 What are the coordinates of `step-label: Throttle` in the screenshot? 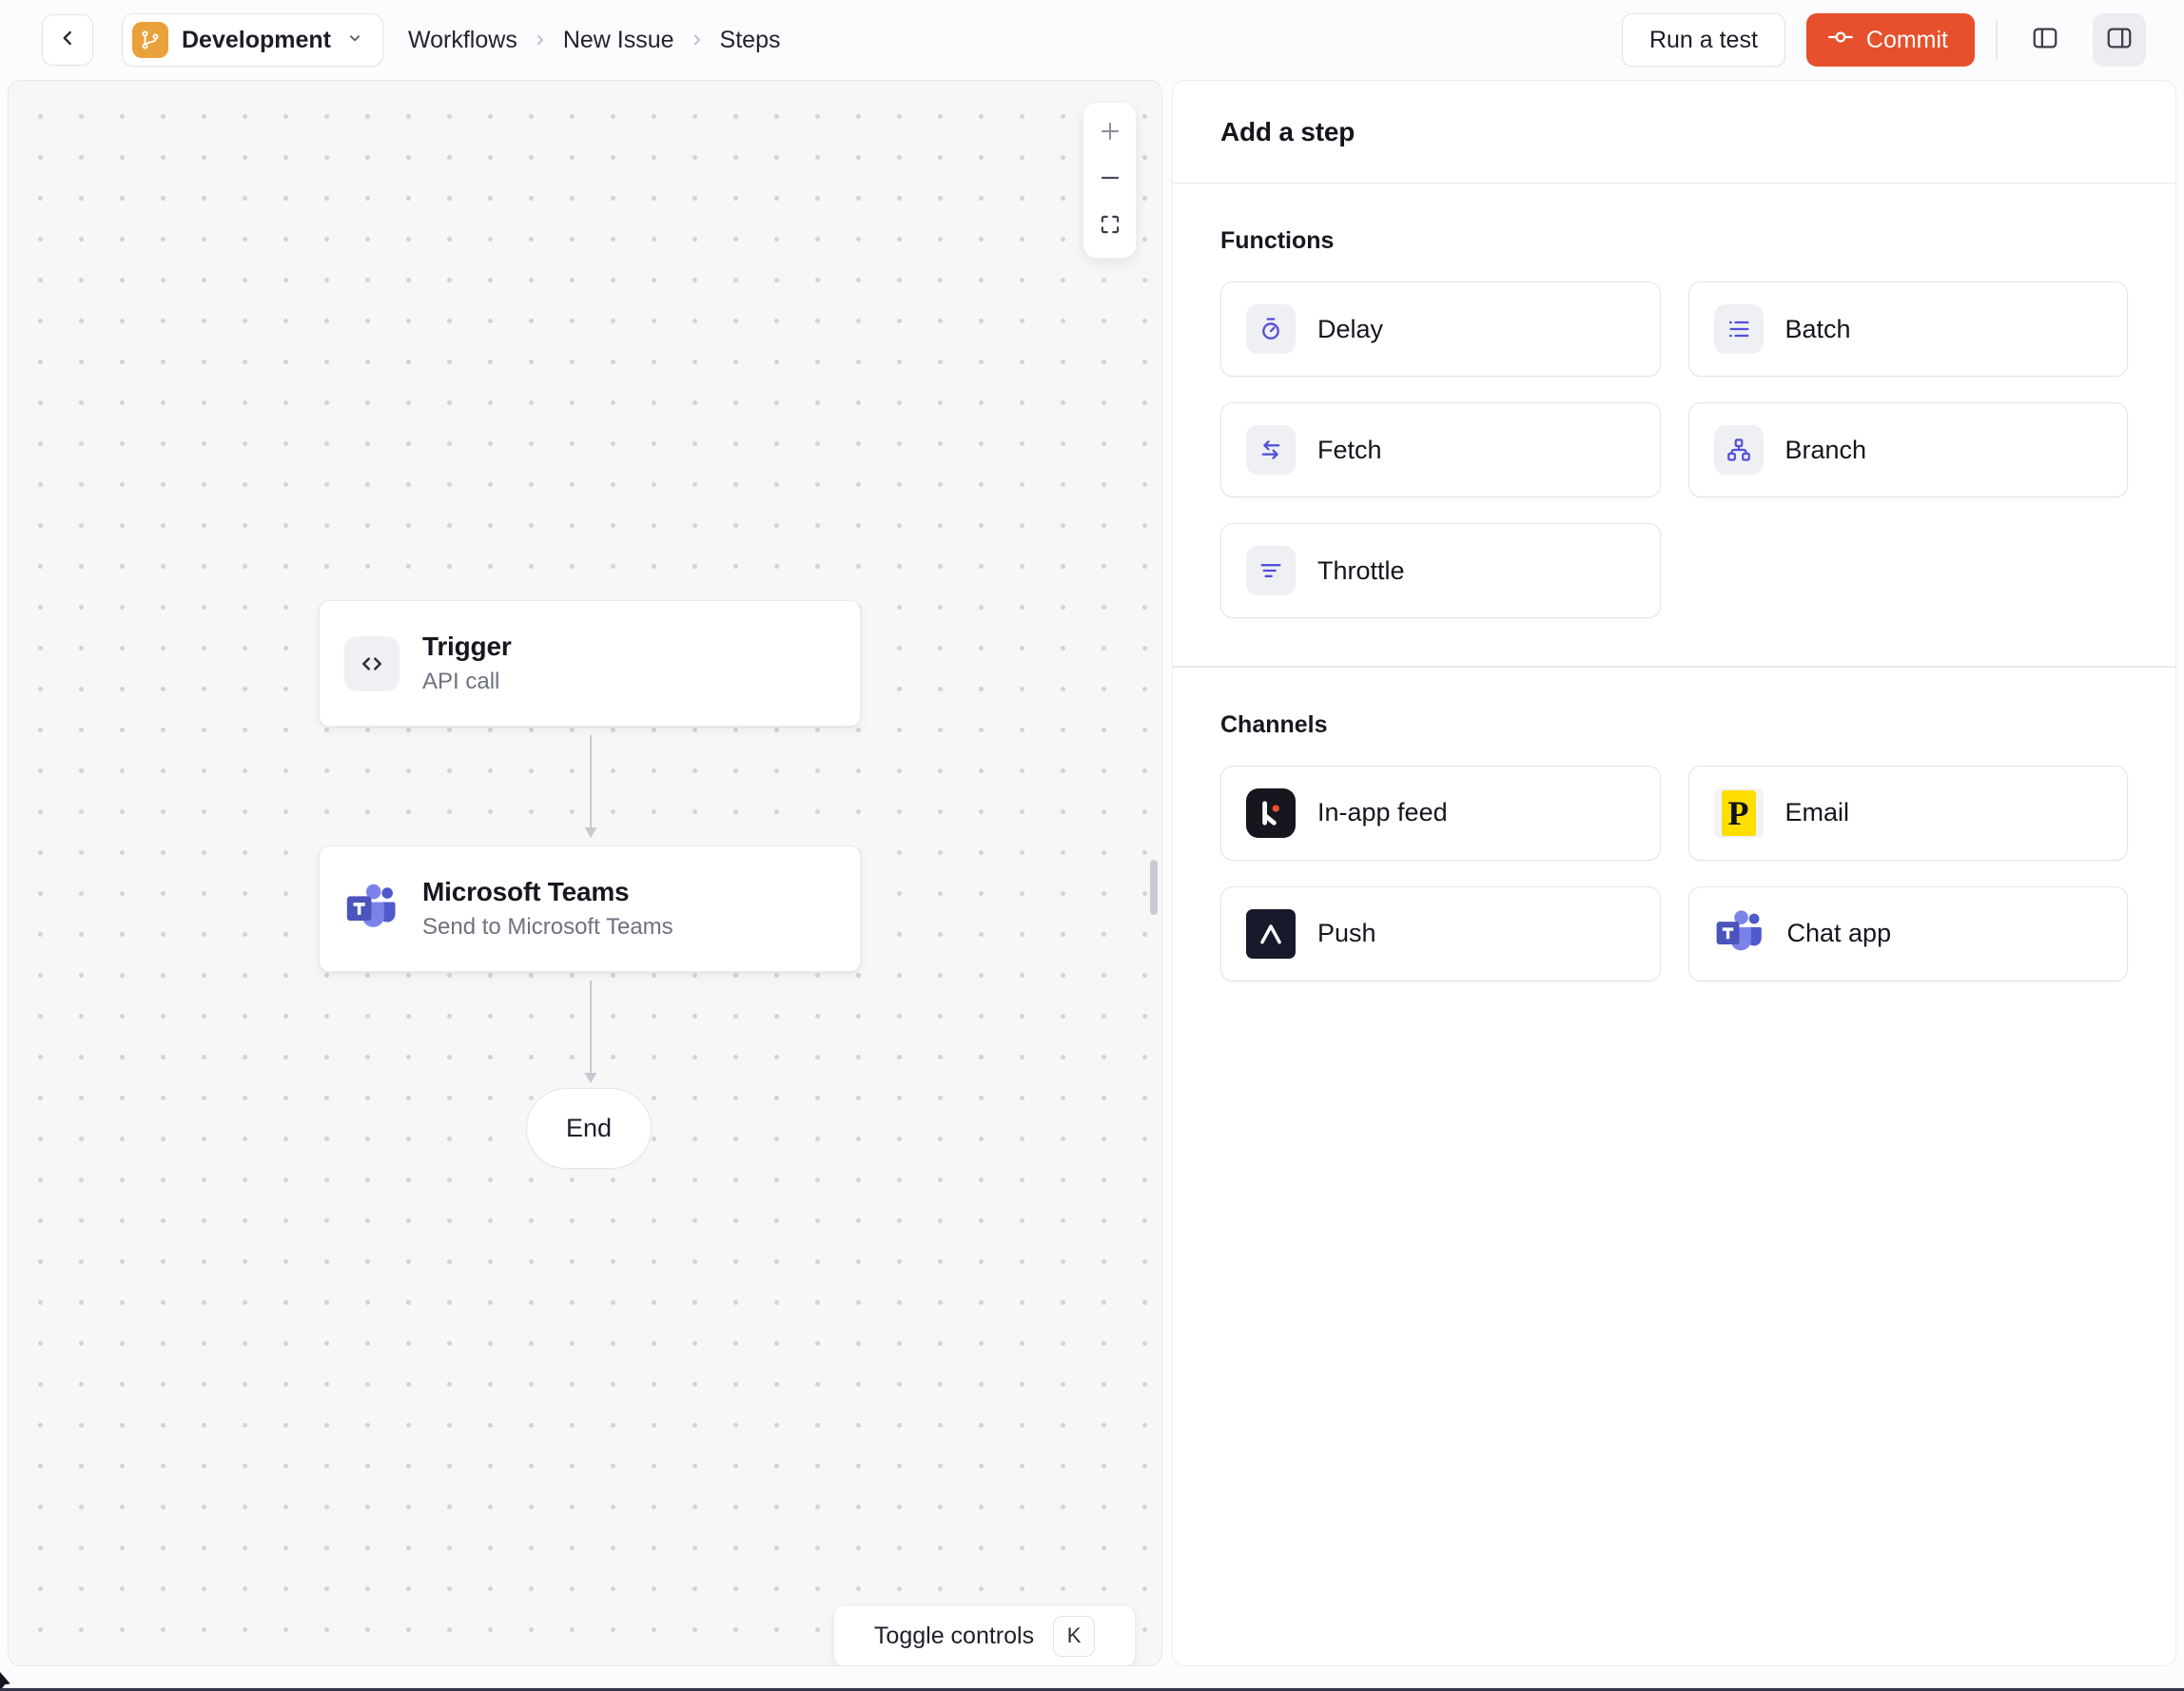 It's located at (1361, 570).